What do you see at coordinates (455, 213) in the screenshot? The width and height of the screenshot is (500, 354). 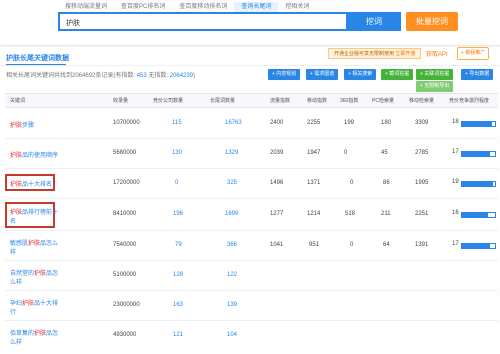 I see `row-compete-value: 16` at bounding box center [455, 213].